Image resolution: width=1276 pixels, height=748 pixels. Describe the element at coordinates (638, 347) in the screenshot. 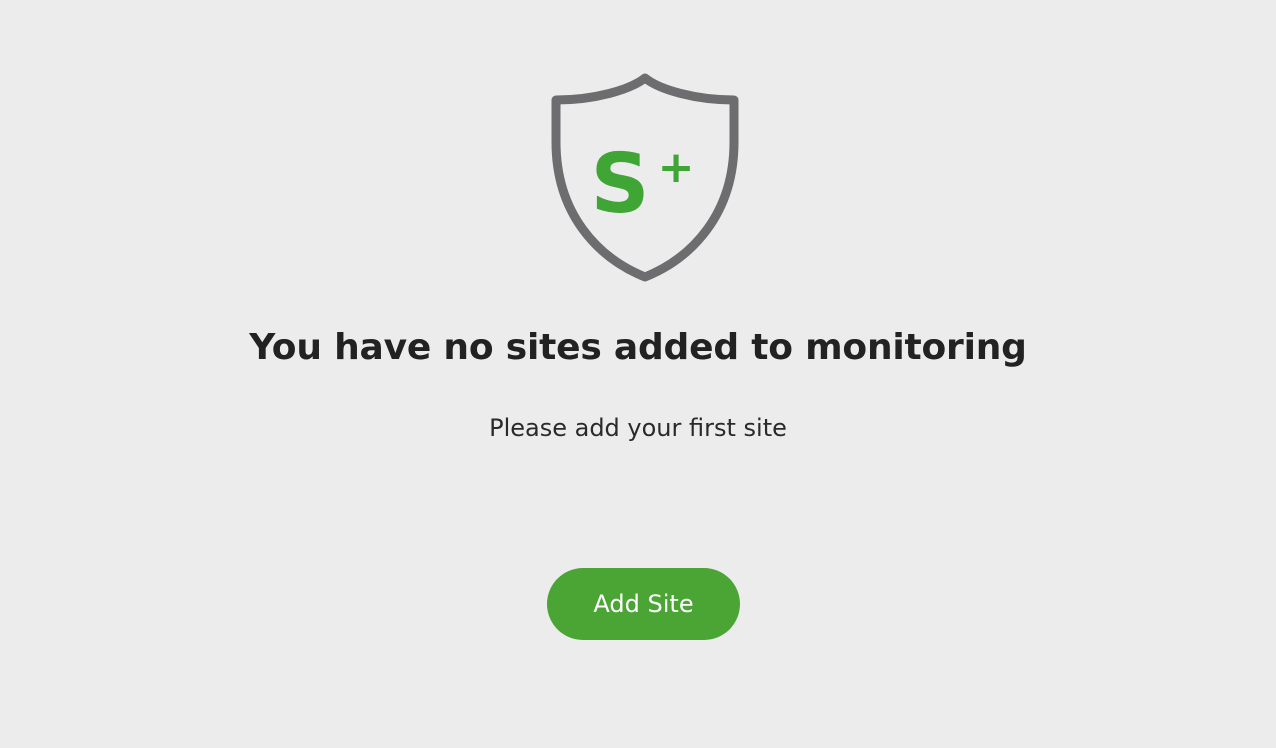

I see `empty-state-title: You have no sites added to monitoring` at that location.